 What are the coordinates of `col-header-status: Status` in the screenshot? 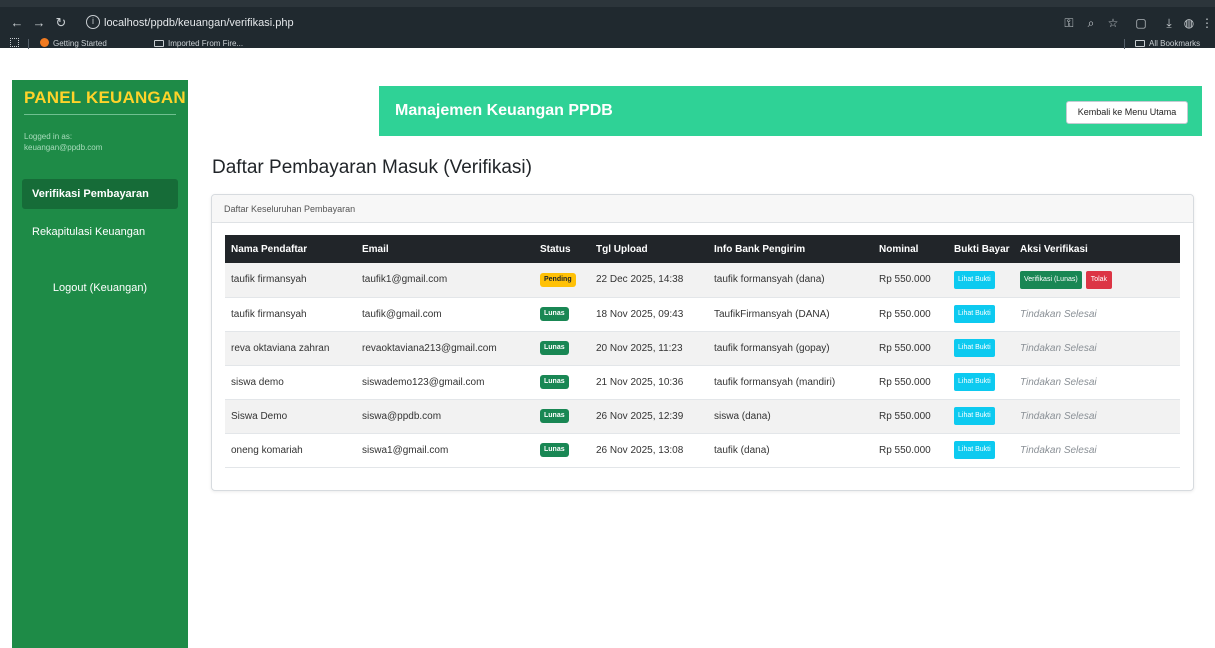 It's located at (562, 249).